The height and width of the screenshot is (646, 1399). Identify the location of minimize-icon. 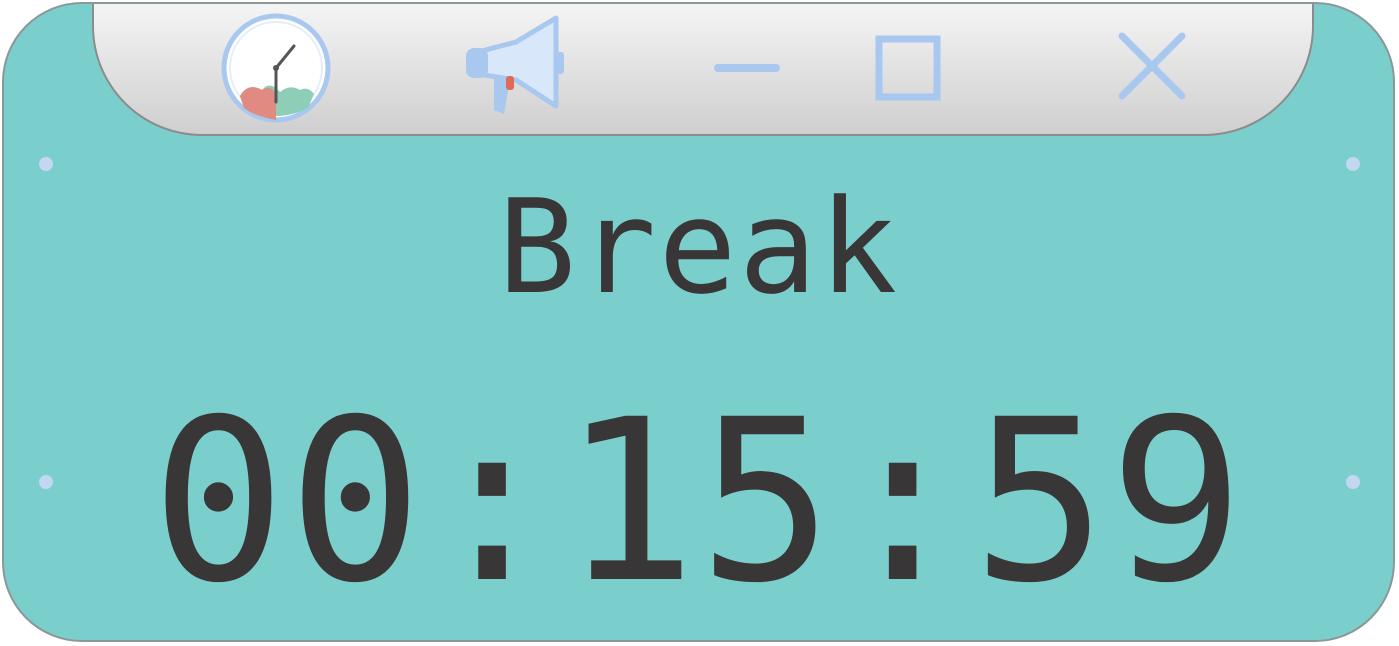
(747, 68).